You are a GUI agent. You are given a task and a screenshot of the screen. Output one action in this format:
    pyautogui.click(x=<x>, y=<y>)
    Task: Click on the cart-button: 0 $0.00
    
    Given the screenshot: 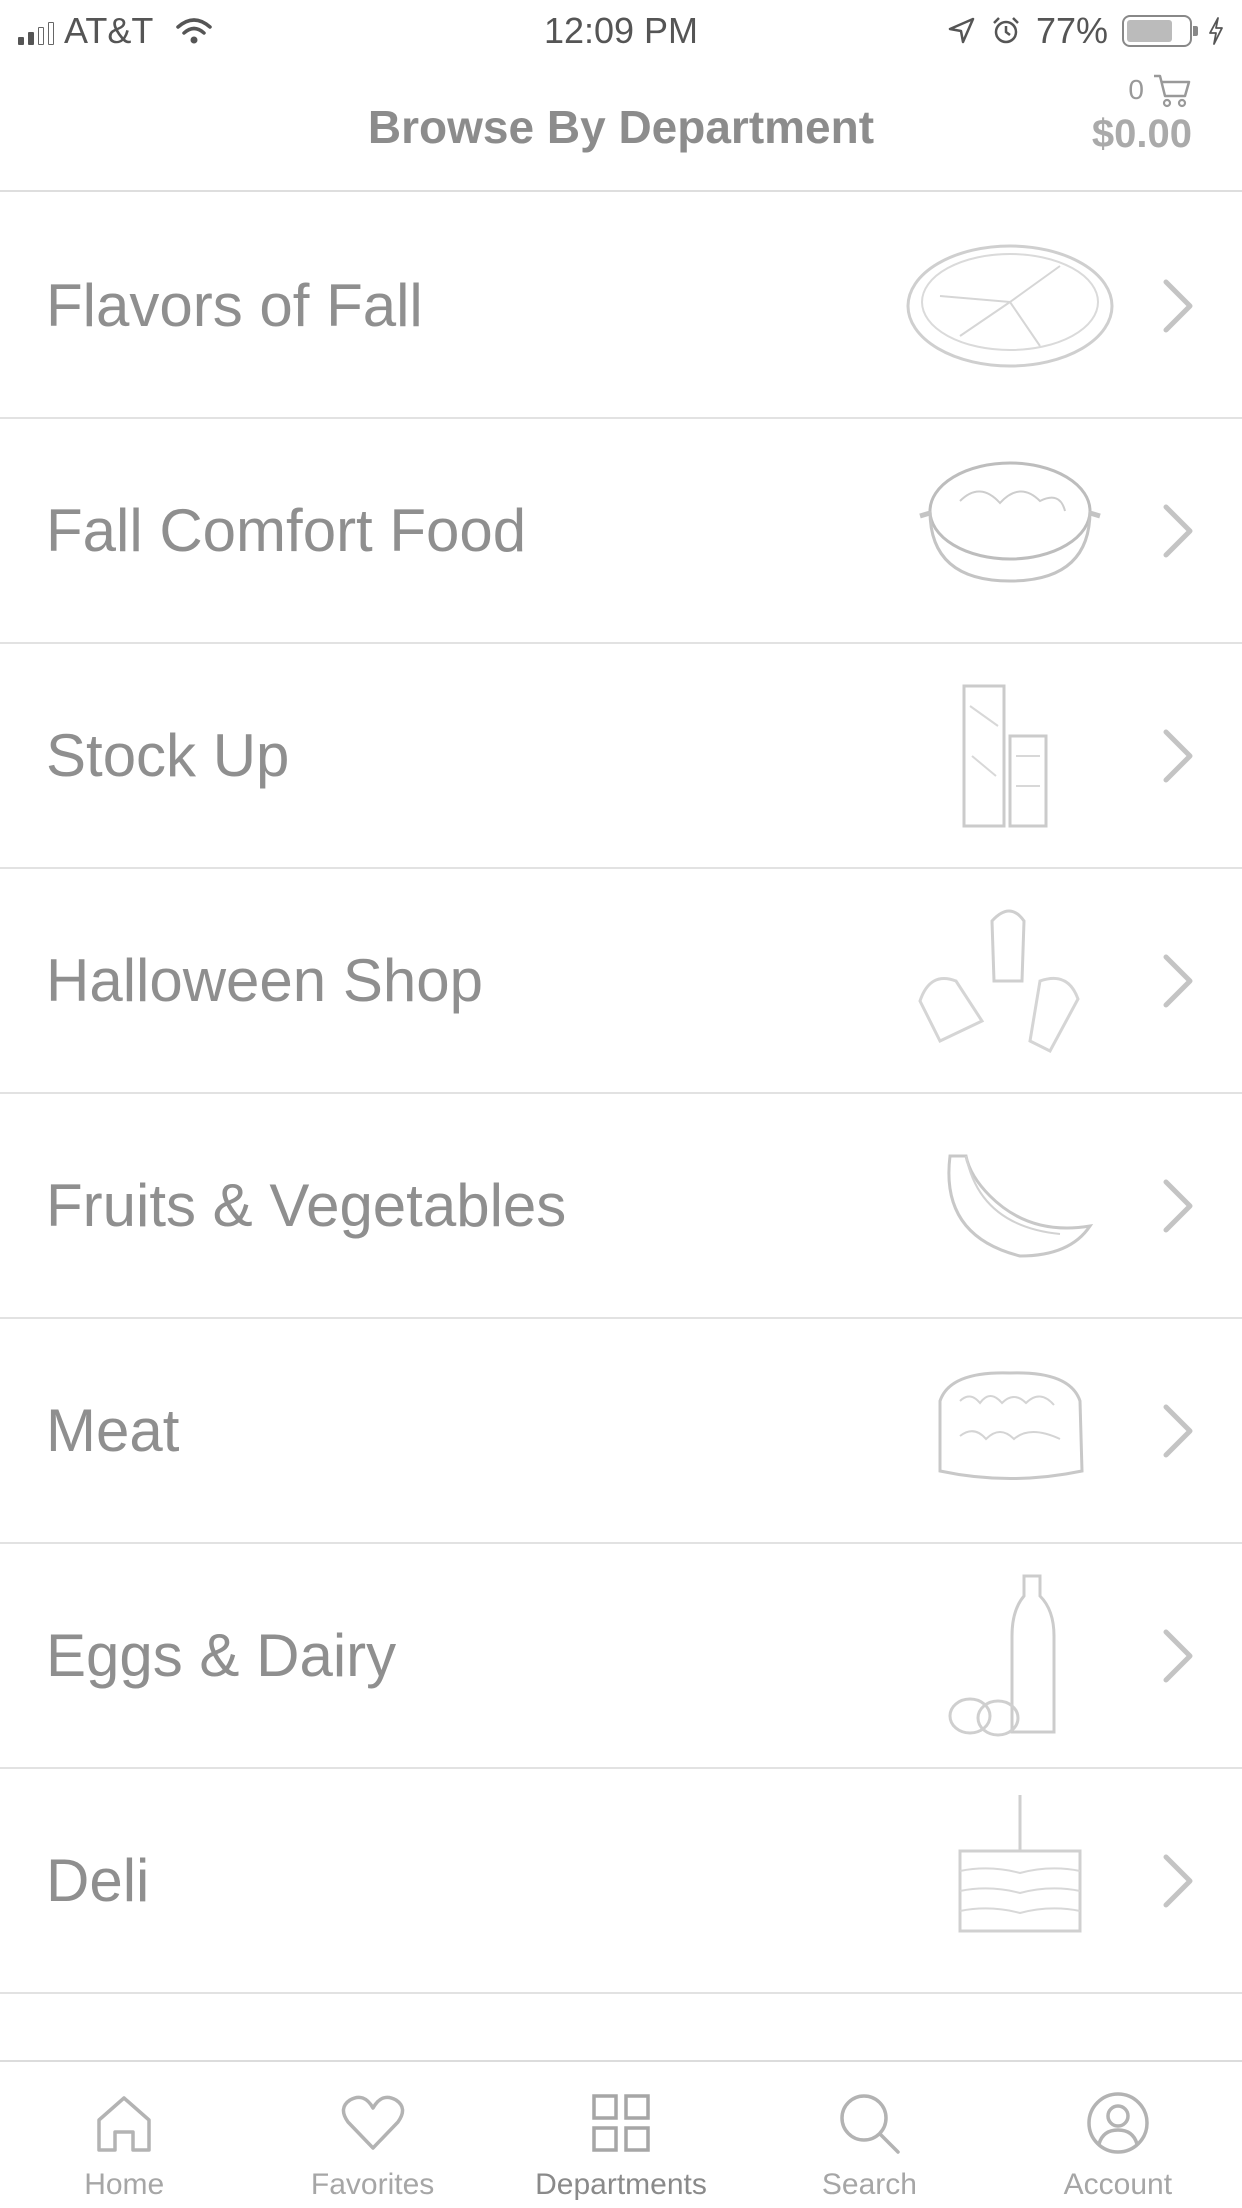 What is the action you would take?
    pyautogui.click(x=1142, y=114)
    